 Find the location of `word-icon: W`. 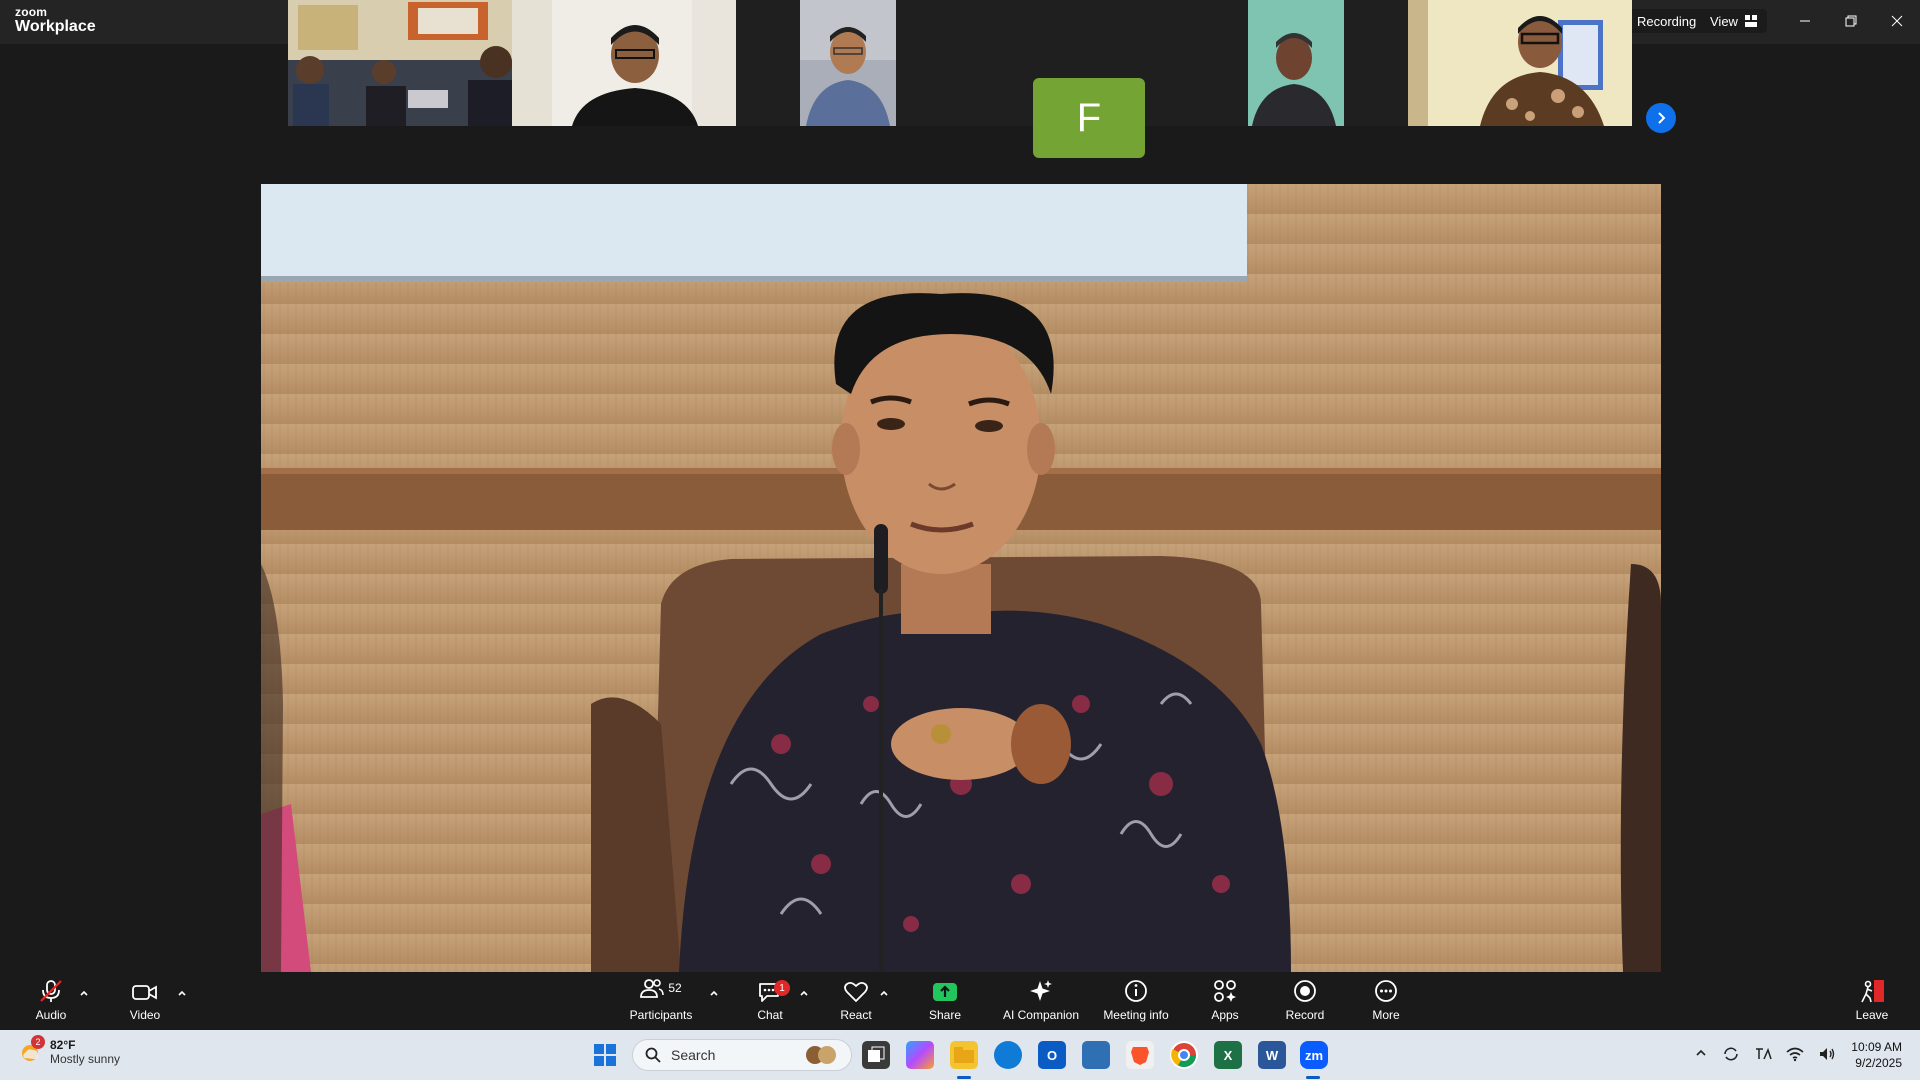

word-icon: W is located at coordinates (1272, 1055).